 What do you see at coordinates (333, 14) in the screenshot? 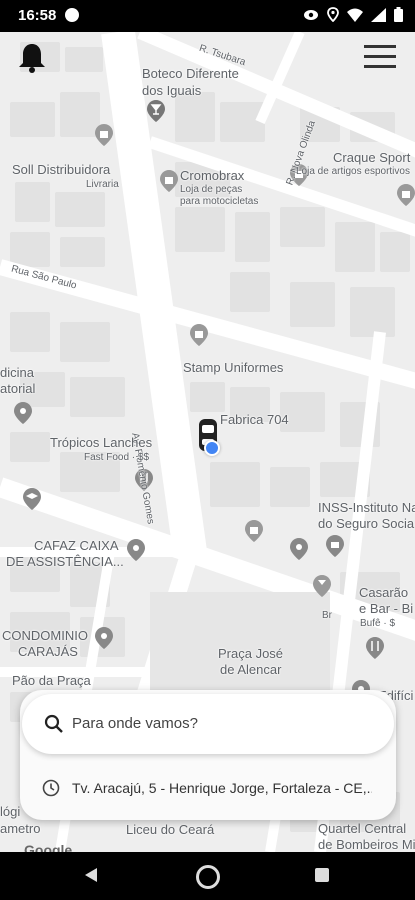
I see `location-icon` at bounding box center [333, 14].